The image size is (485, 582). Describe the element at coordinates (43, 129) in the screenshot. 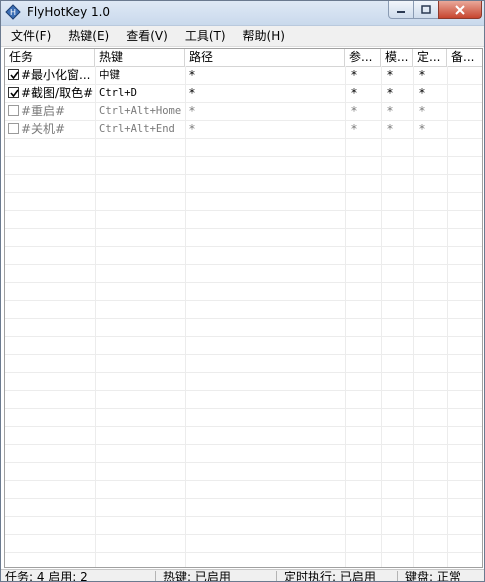

I see `task-name: #关机#` at that location.